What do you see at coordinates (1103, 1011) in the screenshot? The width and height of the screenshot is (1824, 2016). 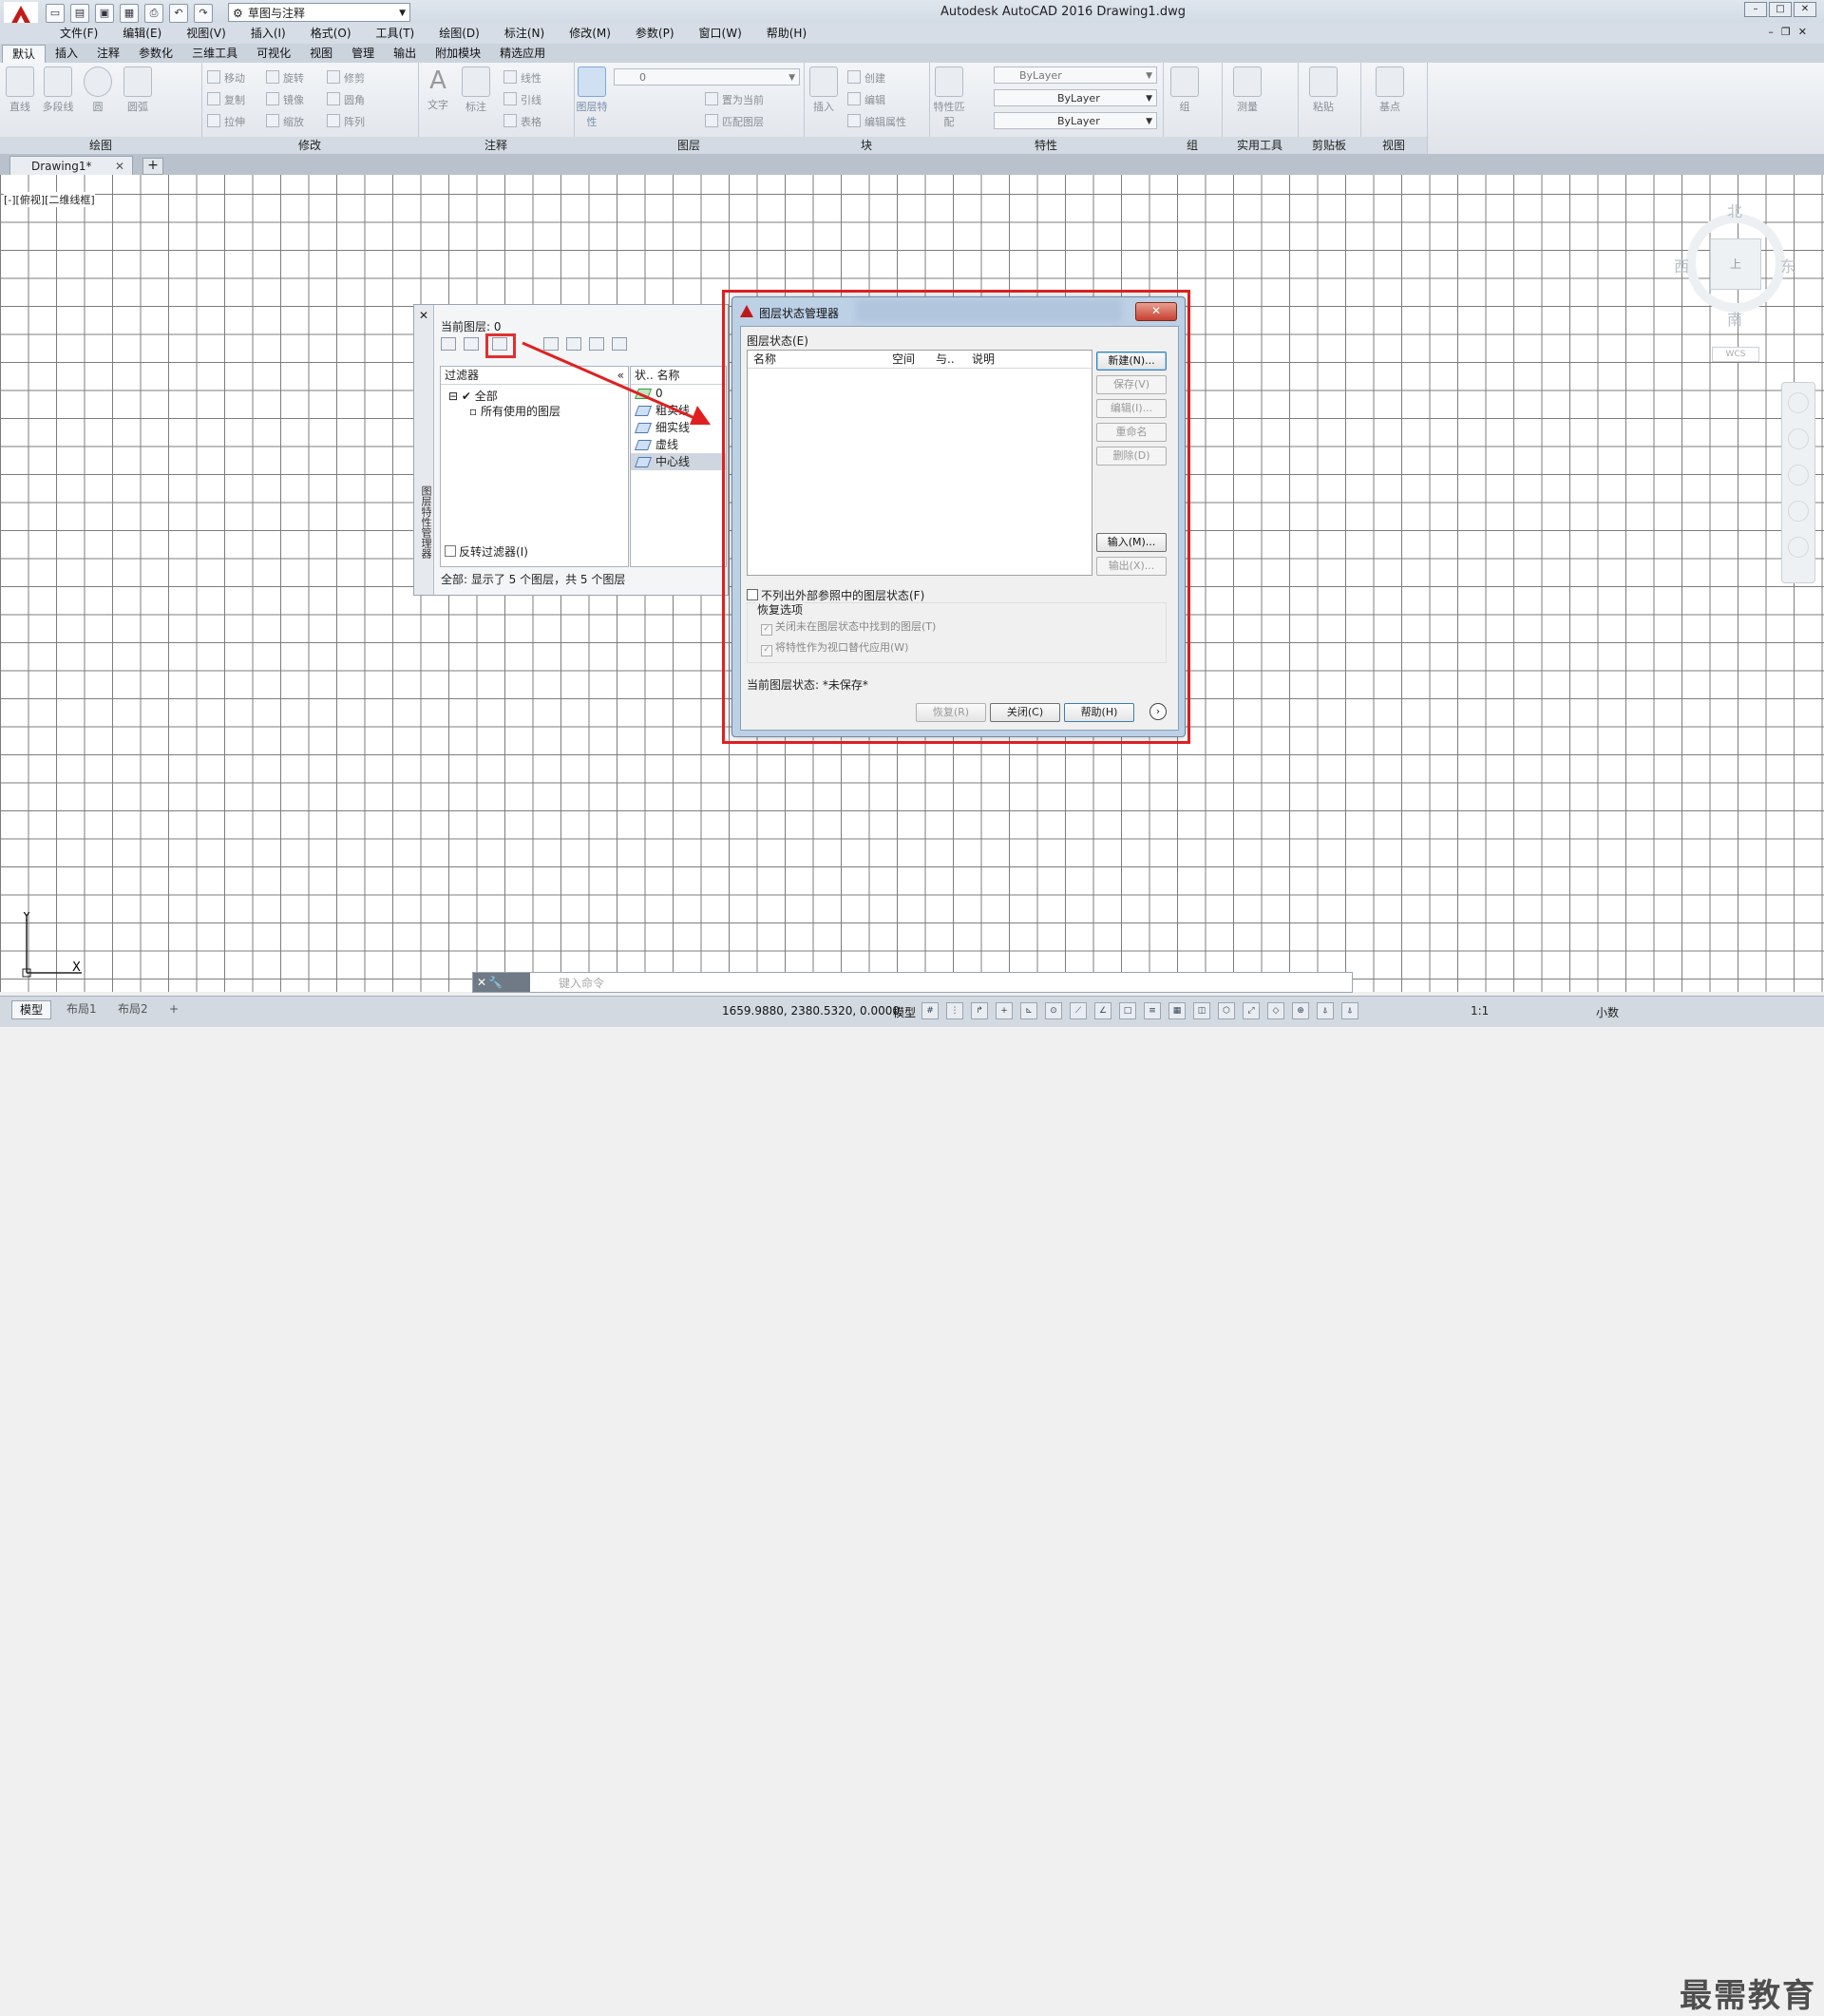 I see `object-snap-tracking-icon: ∠` at bounding box center [1103, 1011].